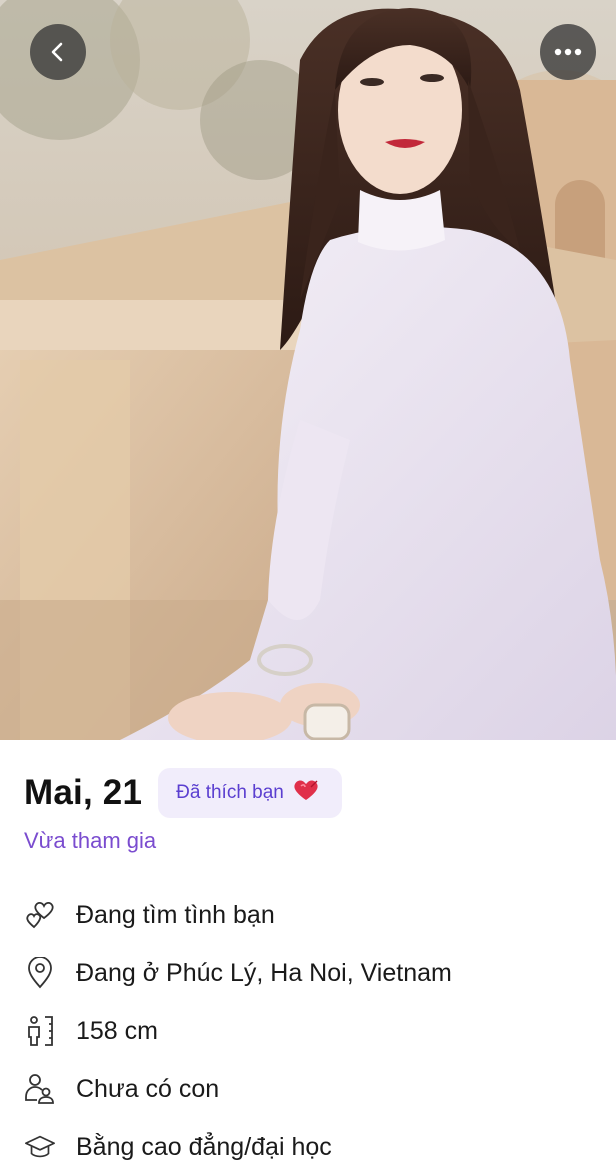 The width and height of the screenshot is (616, 1176). I want to click on liked-you-badge: Đã thích bạn, so click(250, 793).